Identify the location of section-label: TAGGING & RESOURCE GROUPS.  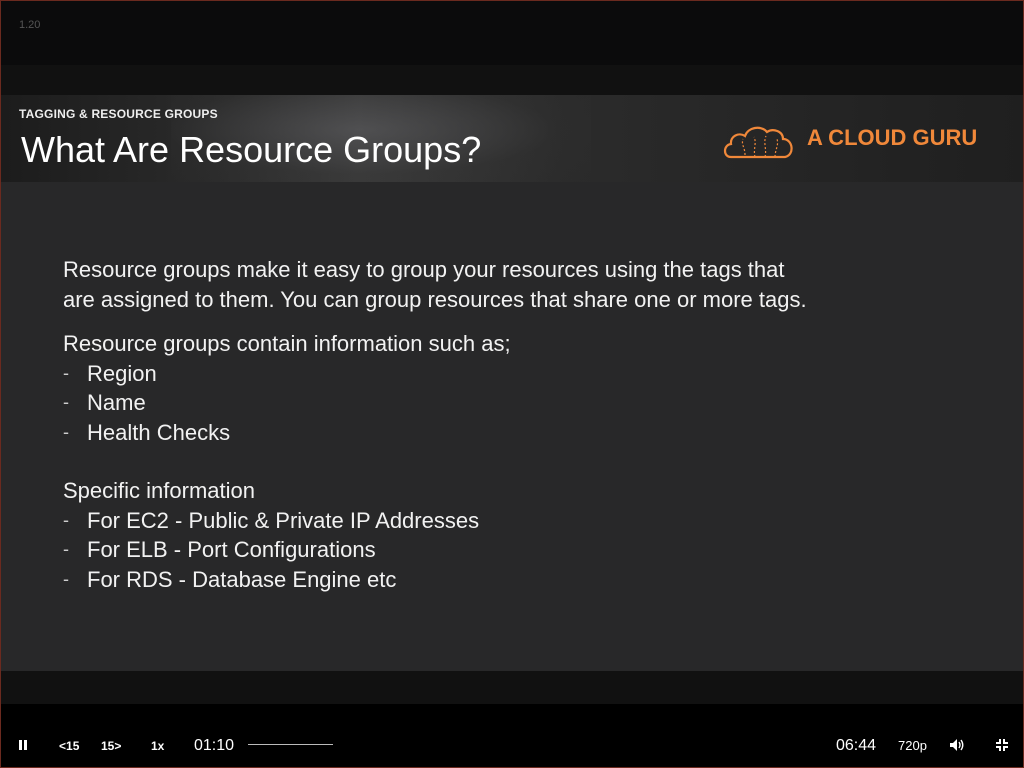
(118, 114).